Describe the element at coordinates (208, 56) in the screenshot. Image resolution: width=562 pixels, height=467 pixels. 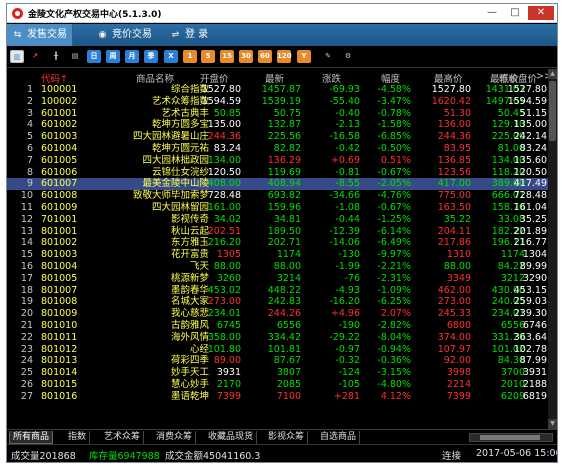
I see `toolbar-btn-5-icon: 5` at that location.